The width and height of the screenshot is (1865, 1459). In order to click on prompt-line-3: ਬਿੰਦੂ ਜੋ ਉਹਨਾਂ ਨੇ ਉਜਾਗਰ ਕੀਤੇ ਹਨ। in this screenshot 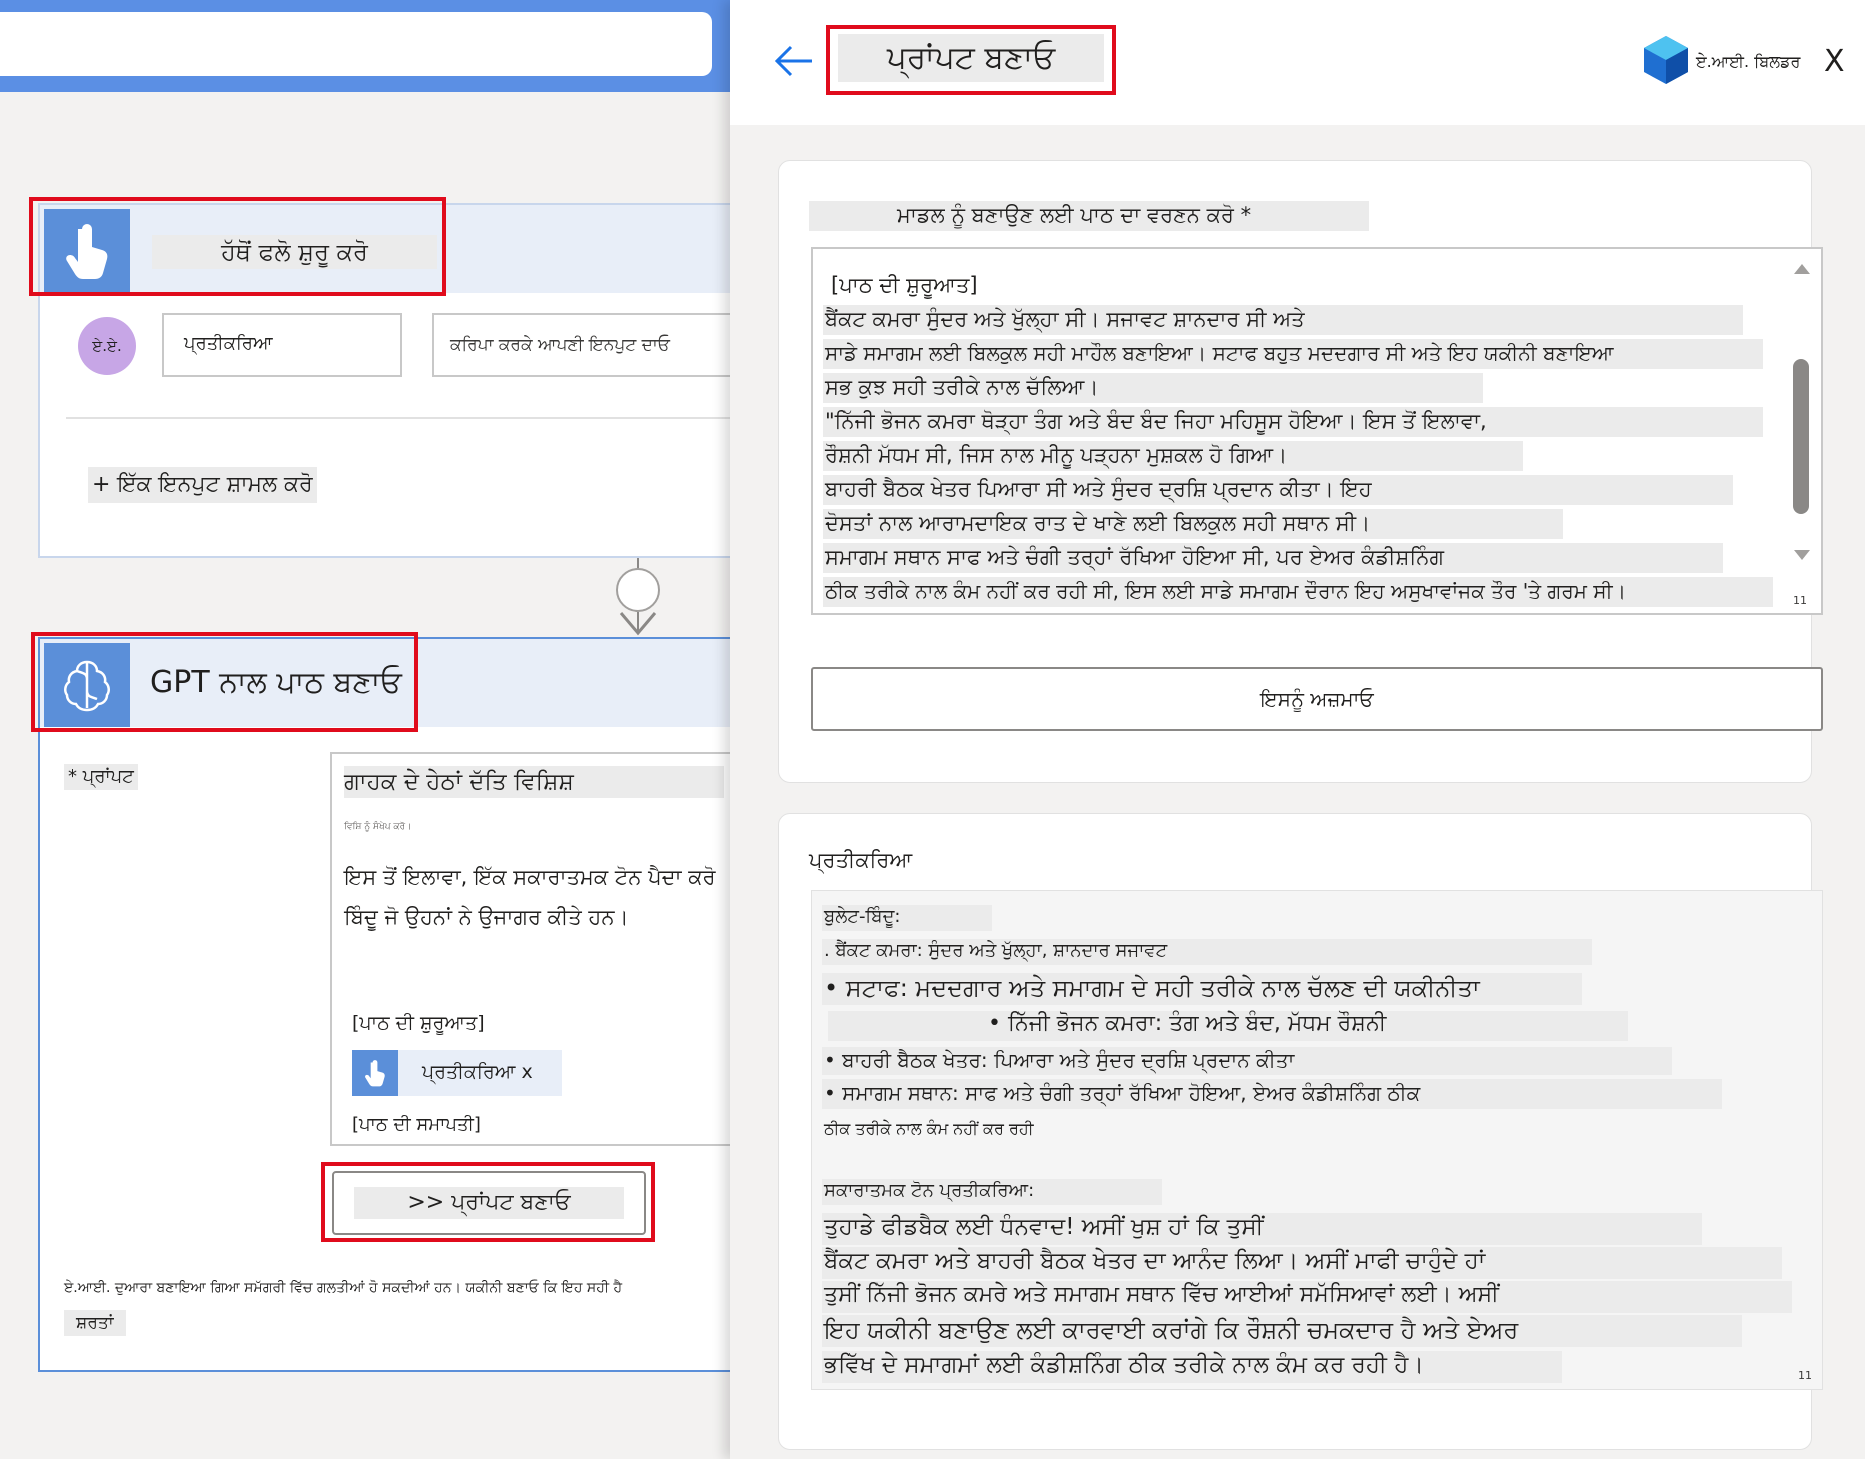, I will do `click(486, 917)`.